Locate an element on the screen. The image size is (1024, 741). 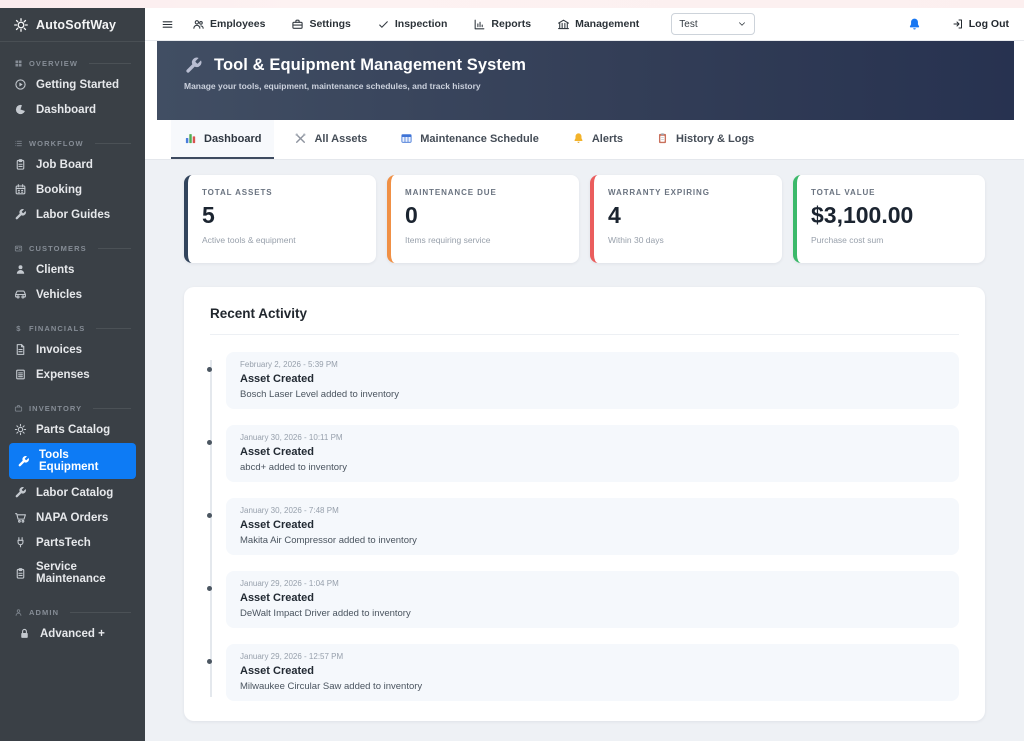
hamburger-menu-button is located at coordinates (167, 24).